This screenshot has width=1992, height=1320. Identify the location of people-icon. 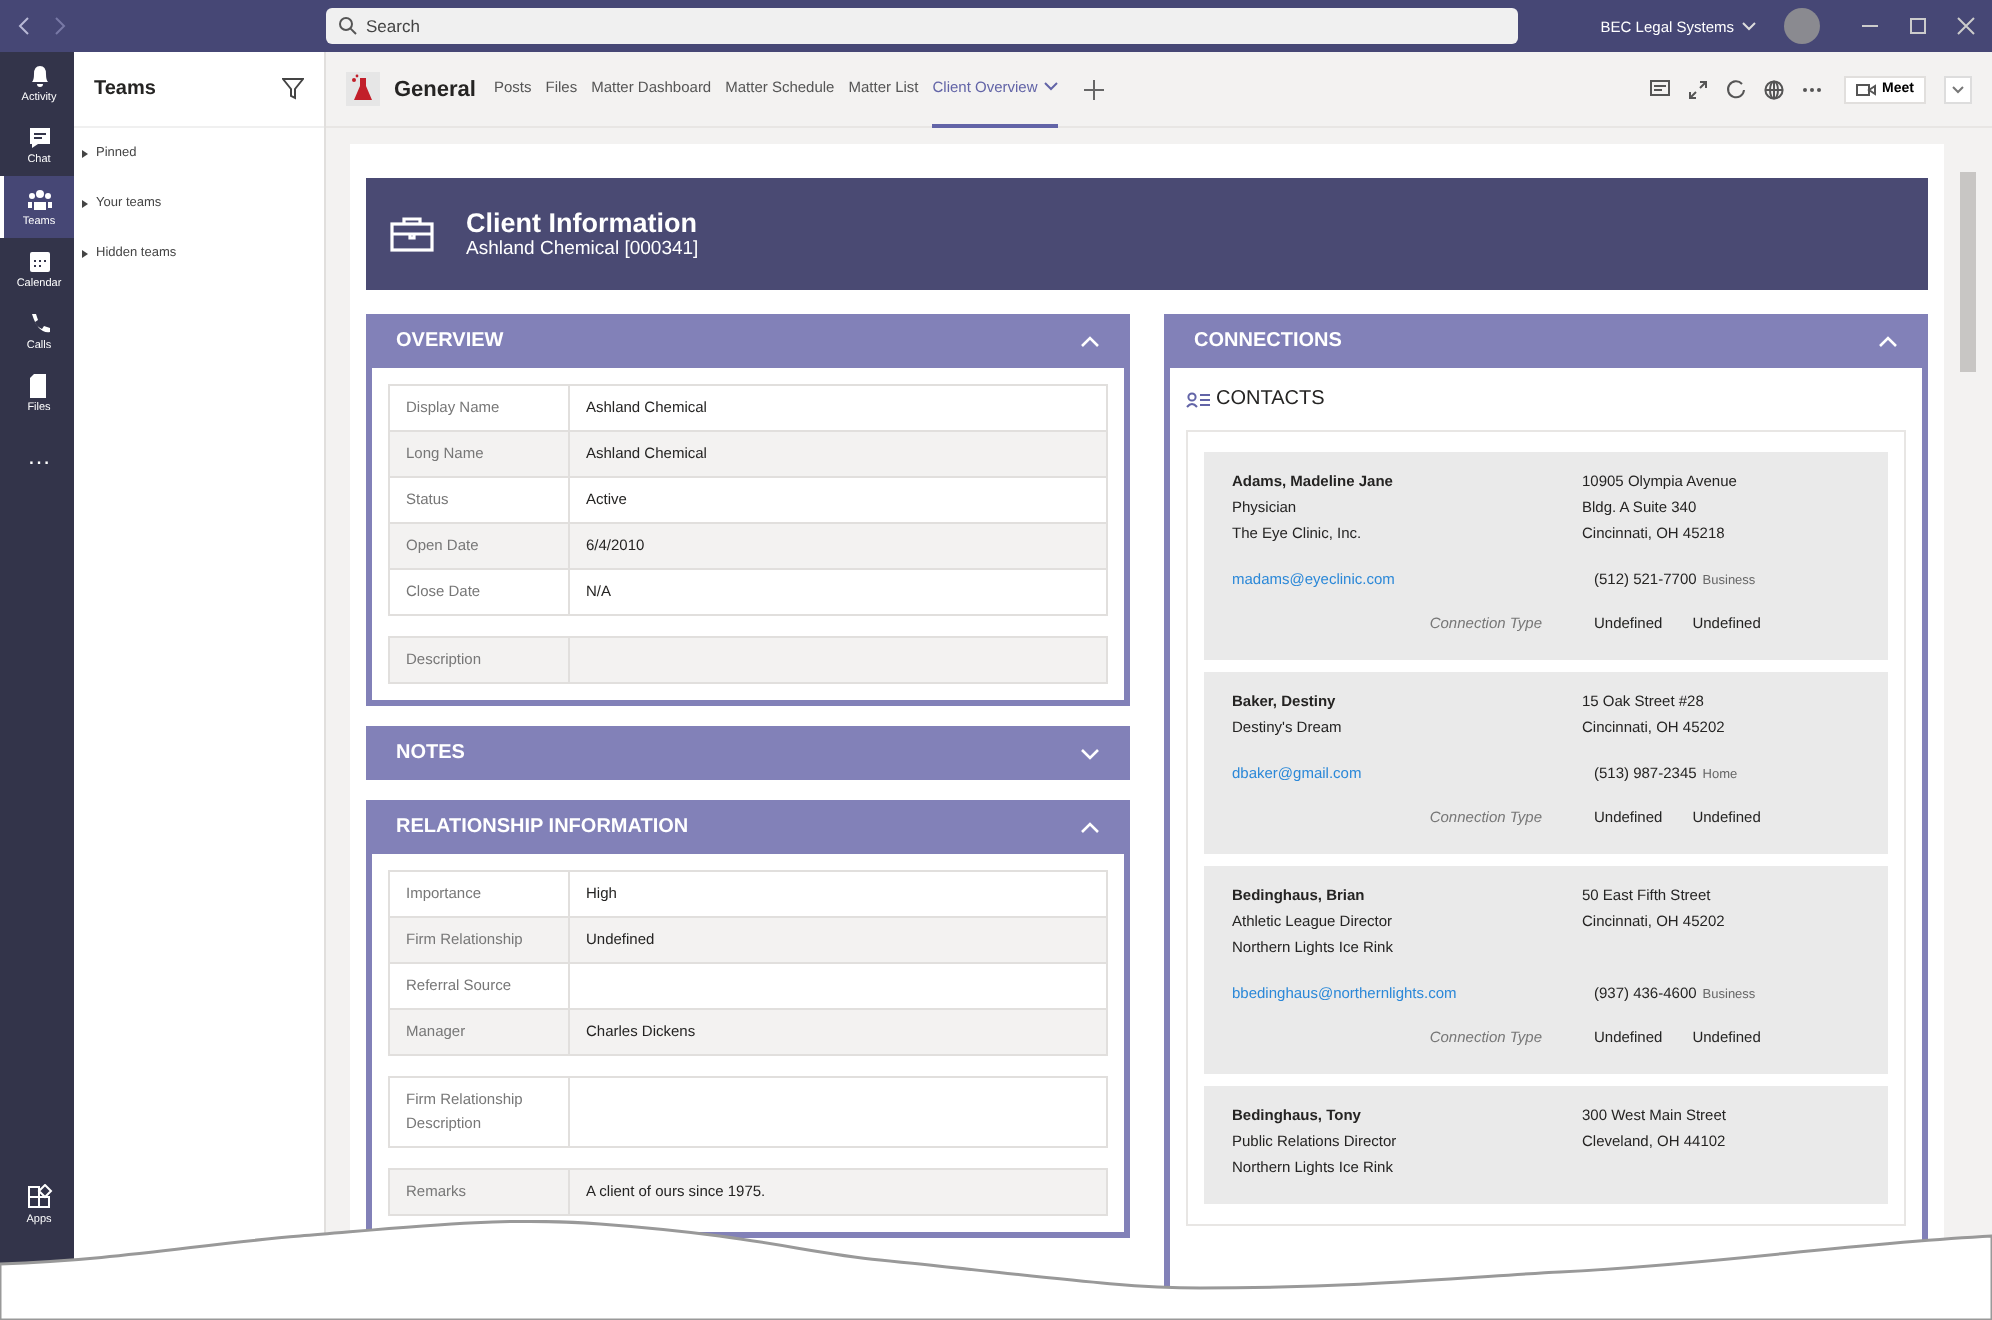
(39, 200).